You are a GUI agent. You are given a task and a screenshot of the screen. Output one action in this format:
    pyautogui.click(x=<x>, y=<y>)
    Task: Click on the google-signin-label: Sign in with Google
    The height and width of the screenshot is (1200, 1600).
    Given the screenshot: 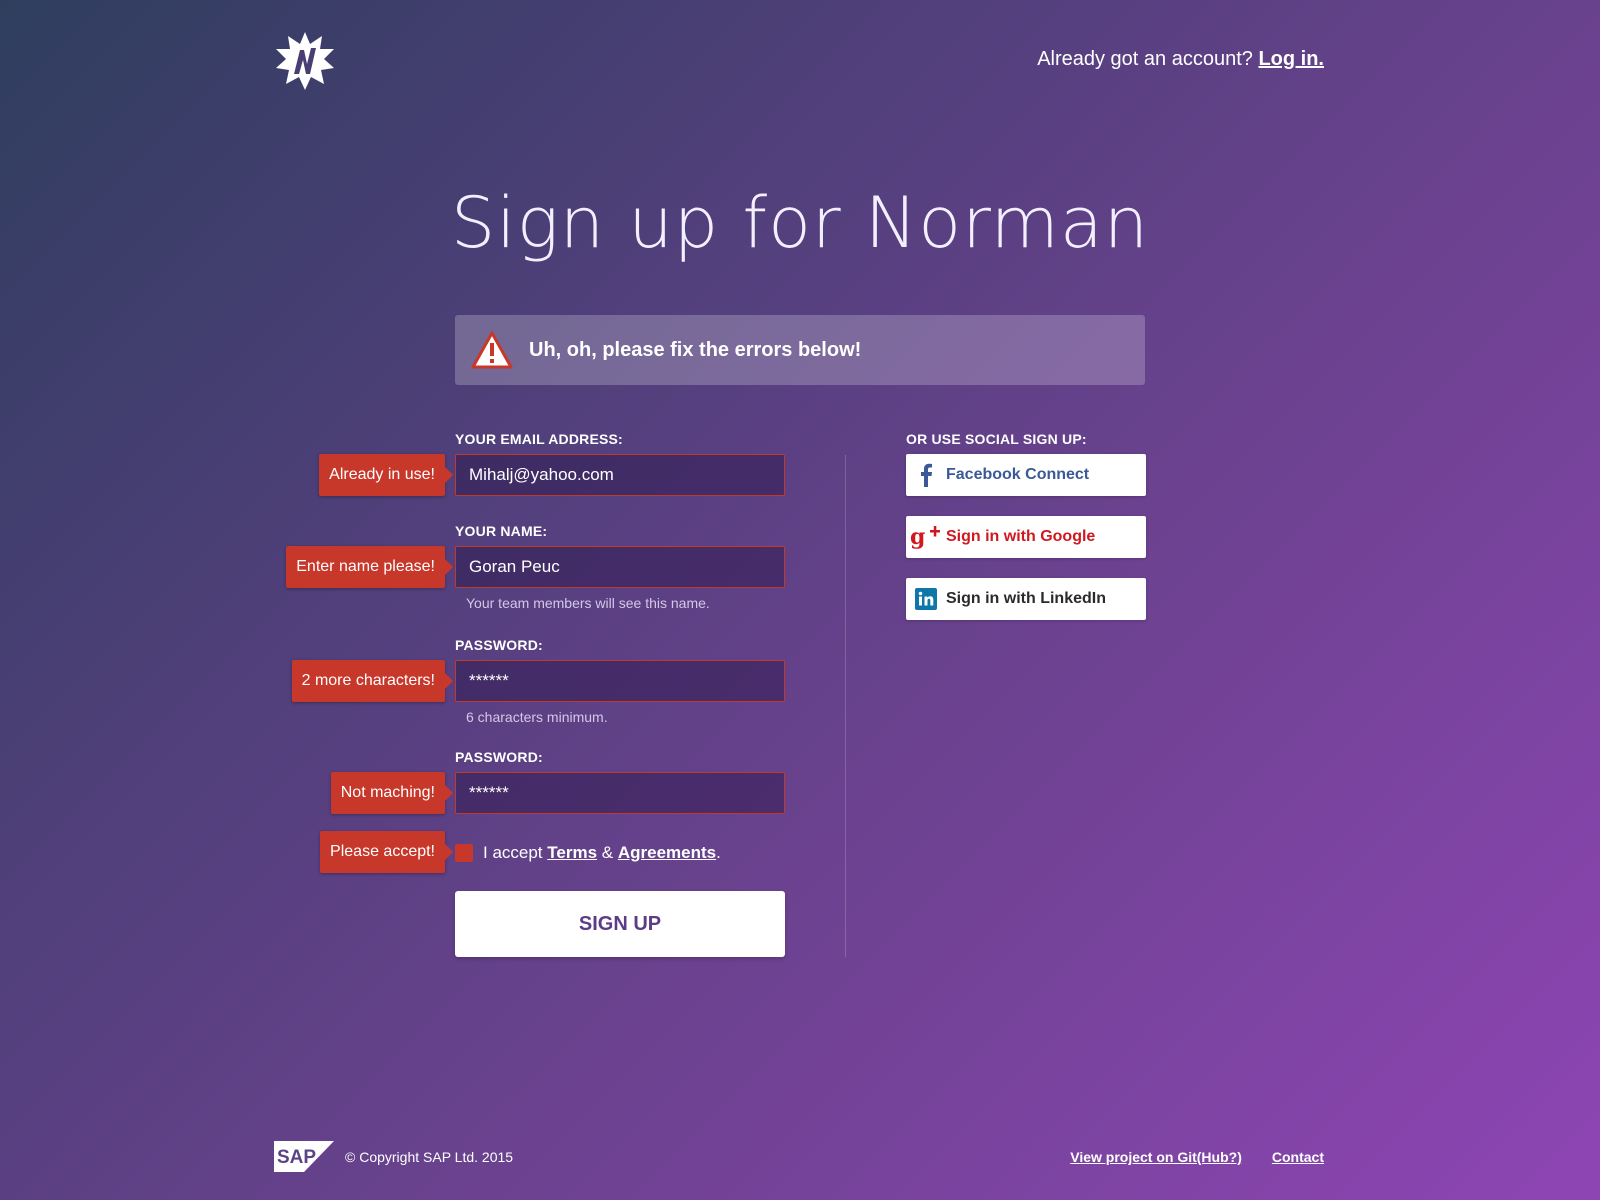 What is the action you would take?
    pyautogui.click(x=1021, y=536)
    